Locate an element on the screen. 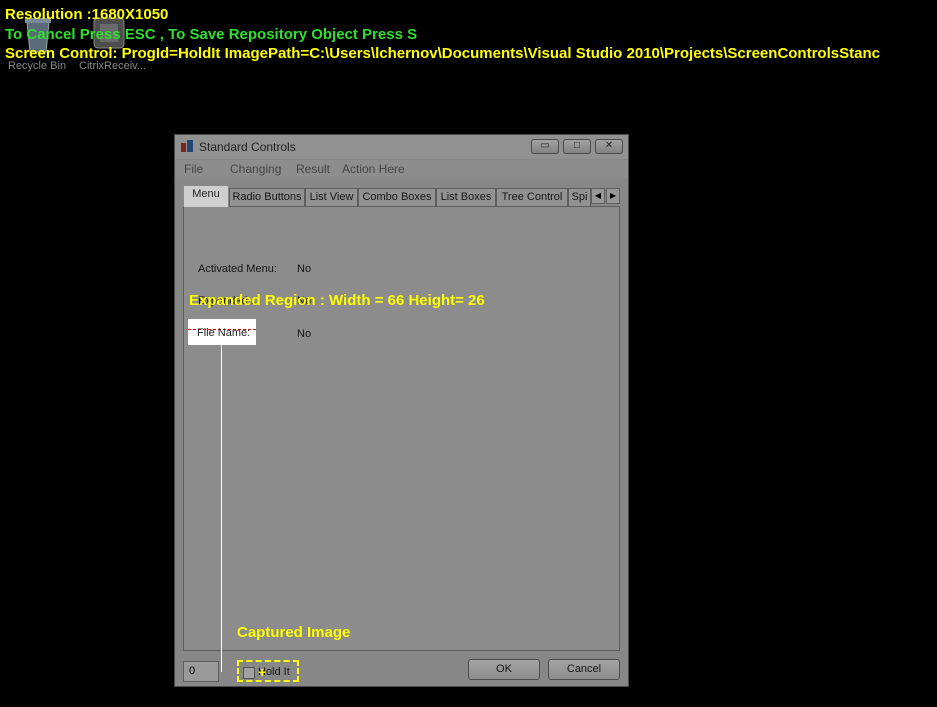 The image size is (937, 707). captured-region-box: File Name: is located at coordinates (222, 332).